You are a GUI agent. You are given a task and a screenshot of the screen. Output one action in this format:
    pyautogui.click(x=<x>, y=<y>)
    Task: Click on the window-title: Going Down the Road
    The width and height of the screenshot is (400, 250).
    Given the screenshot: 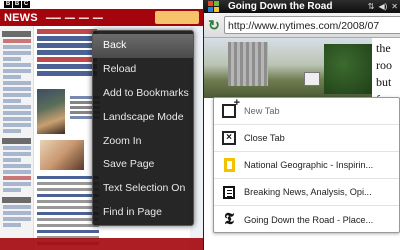 What is the action you would take?
    pyautogui.click(x=280, y=6)
    